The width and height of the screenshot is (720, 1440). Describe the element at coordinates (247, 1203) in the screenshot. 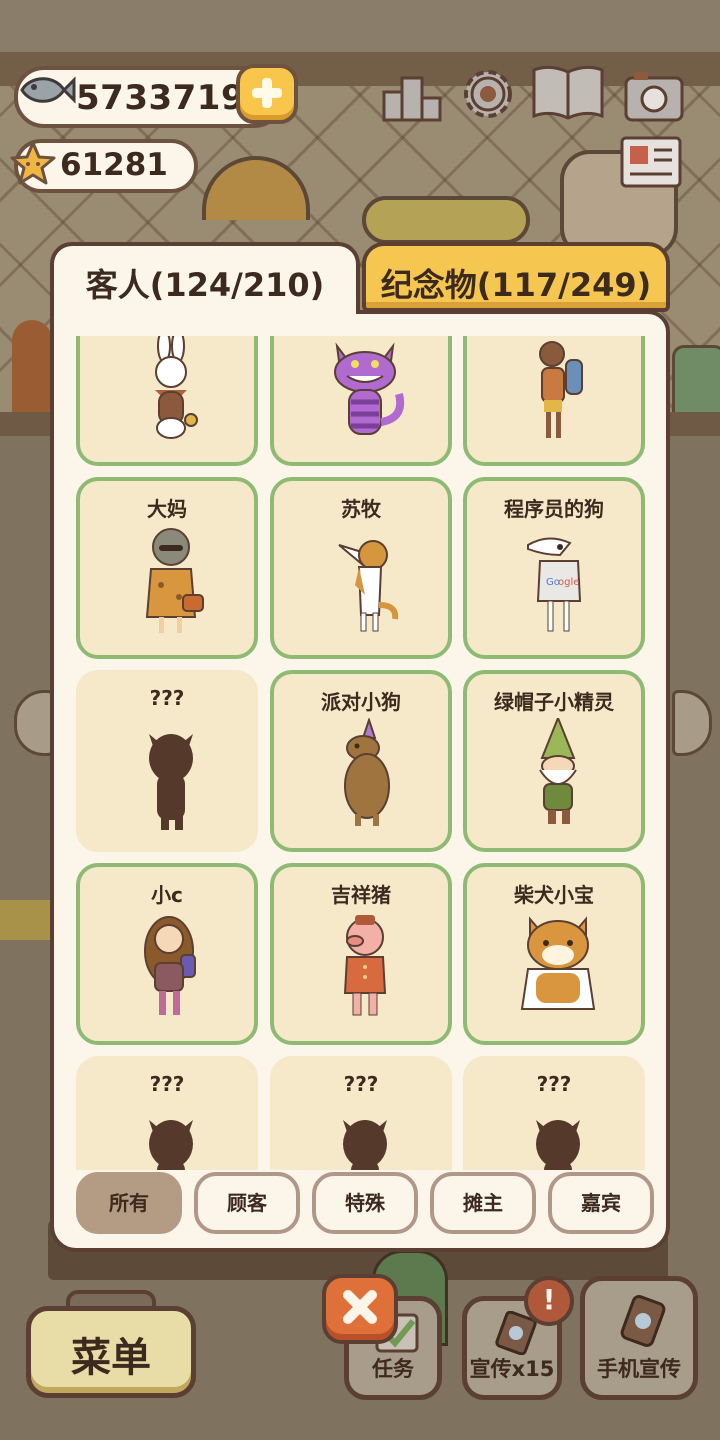

I see `filter-customers-button: 顾客` at that location.